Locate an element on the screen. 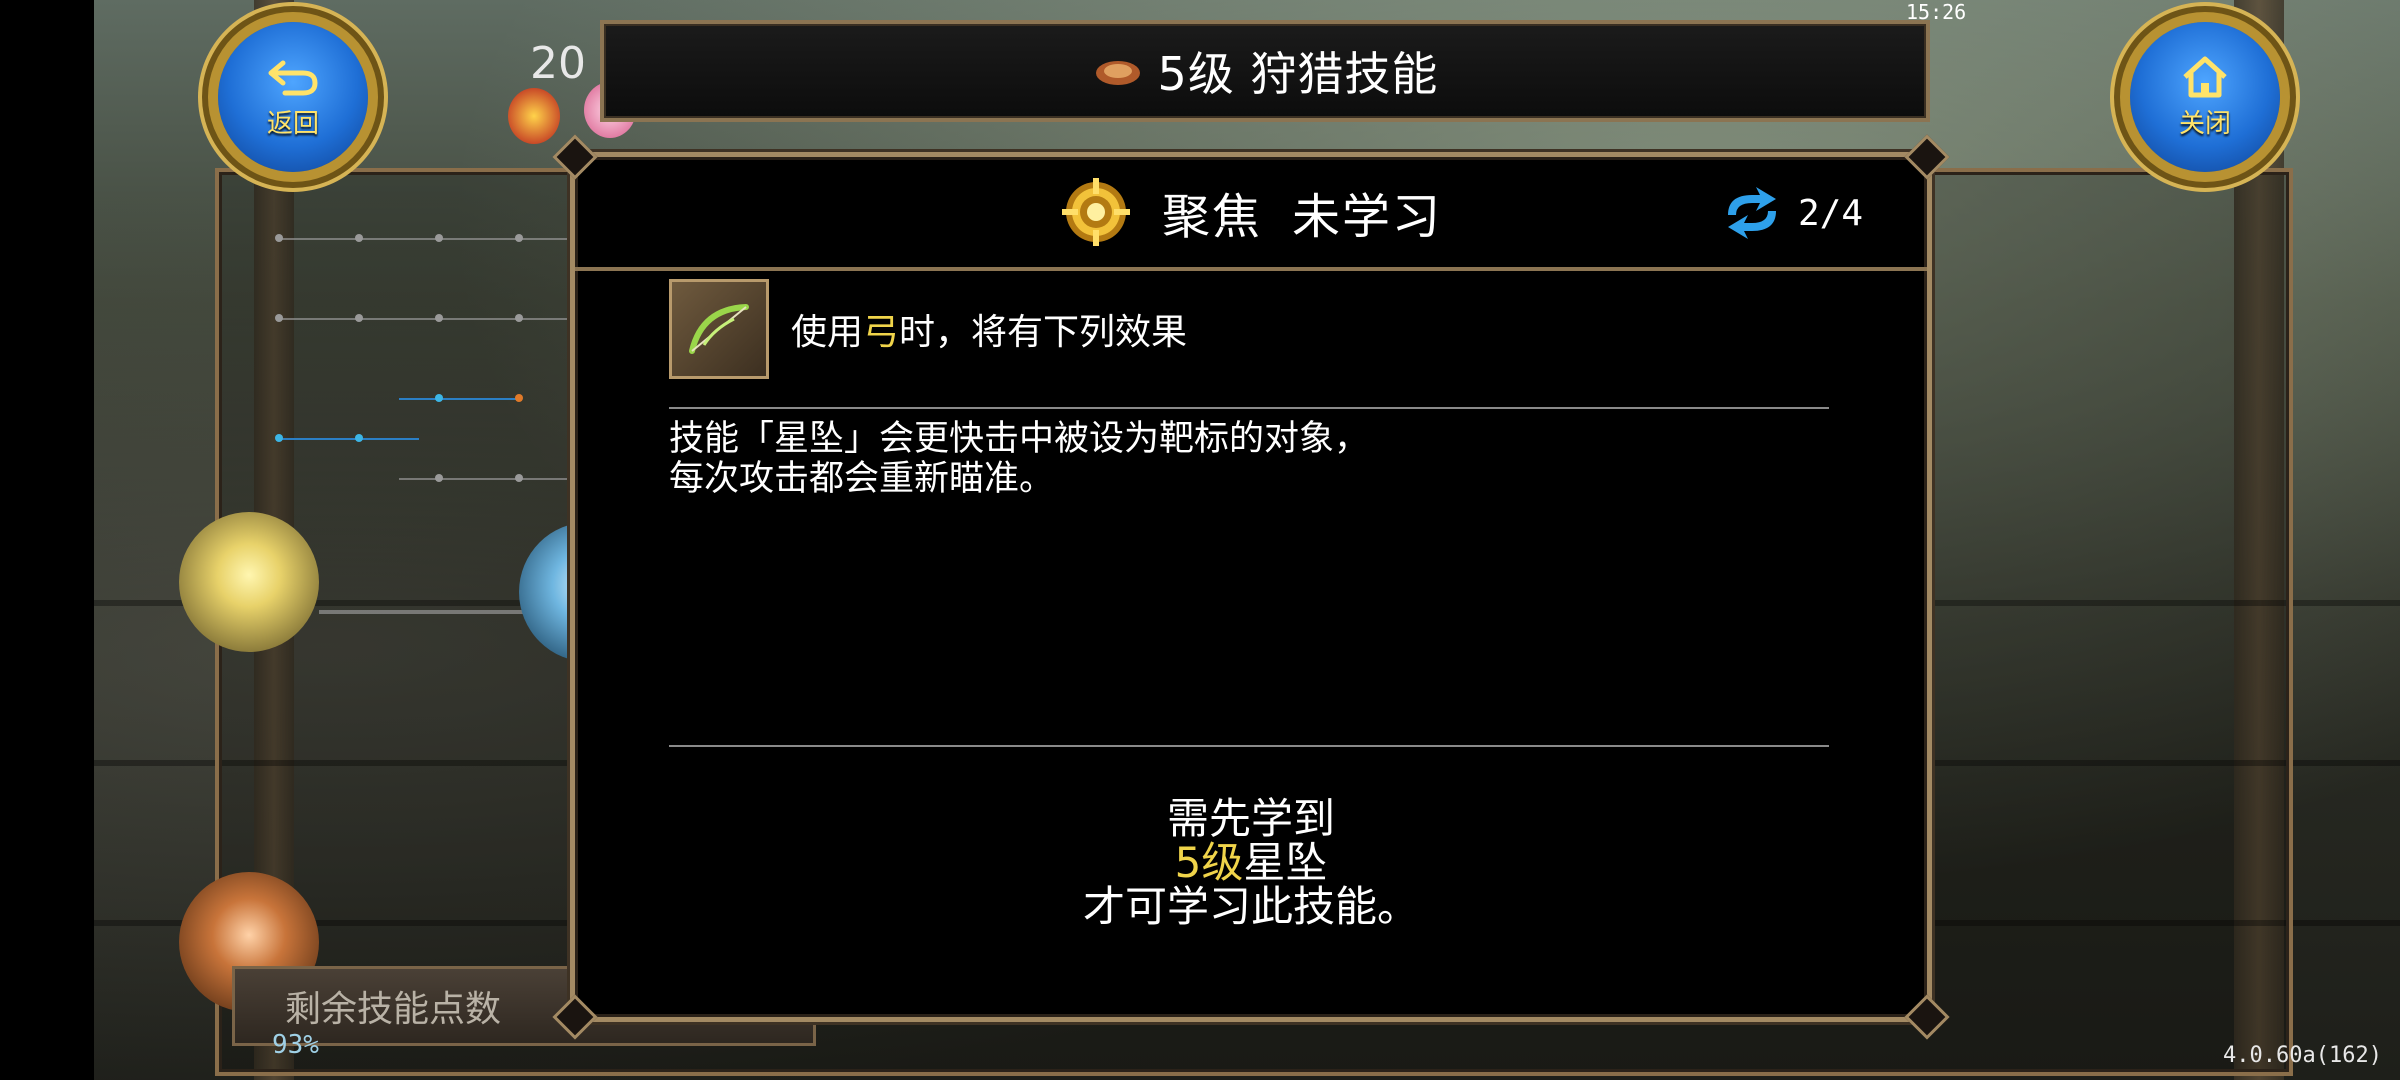 Image resolution: width=2400 pixels, height=1080 pixels. page-indicator: 2/4 is located at coordinates (1791, 213).